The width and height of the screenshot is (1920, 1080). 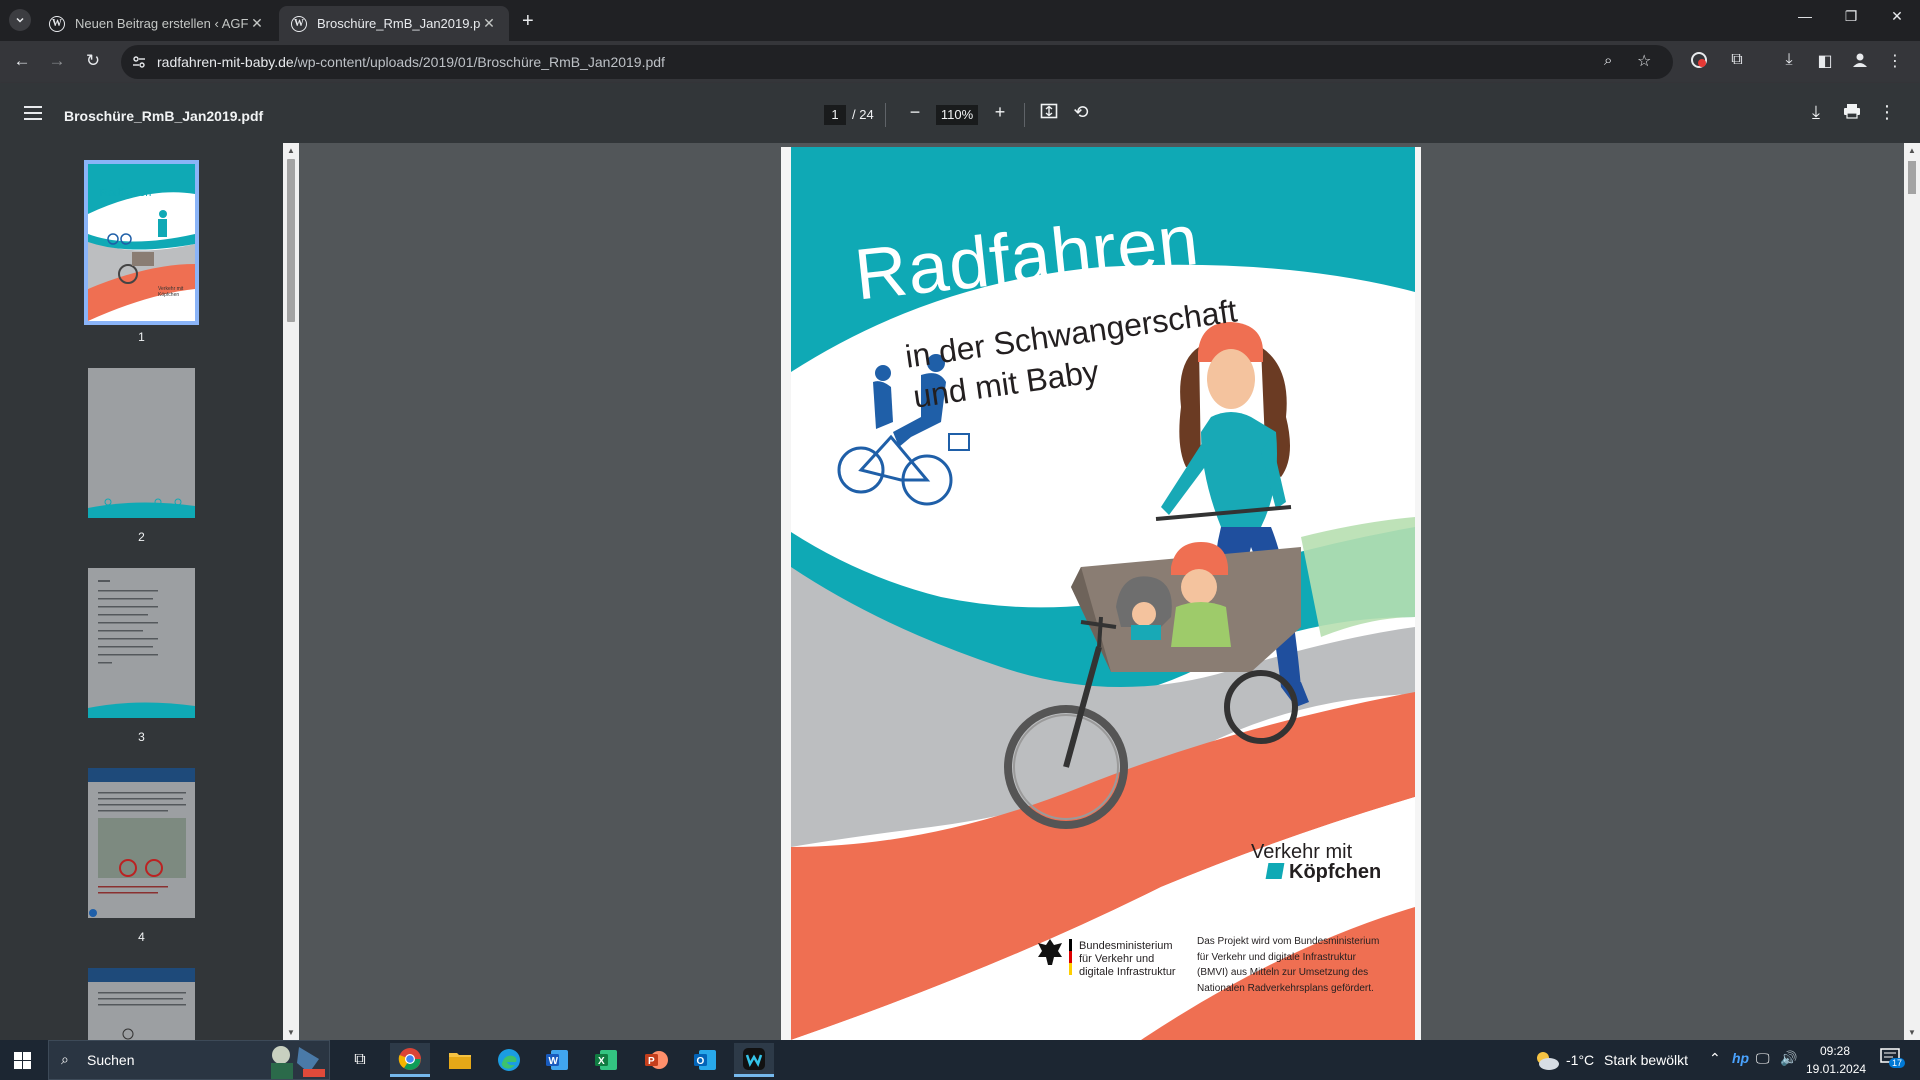 I want to click on downloads-icon: ⤓, so click(x=1789, y=60).